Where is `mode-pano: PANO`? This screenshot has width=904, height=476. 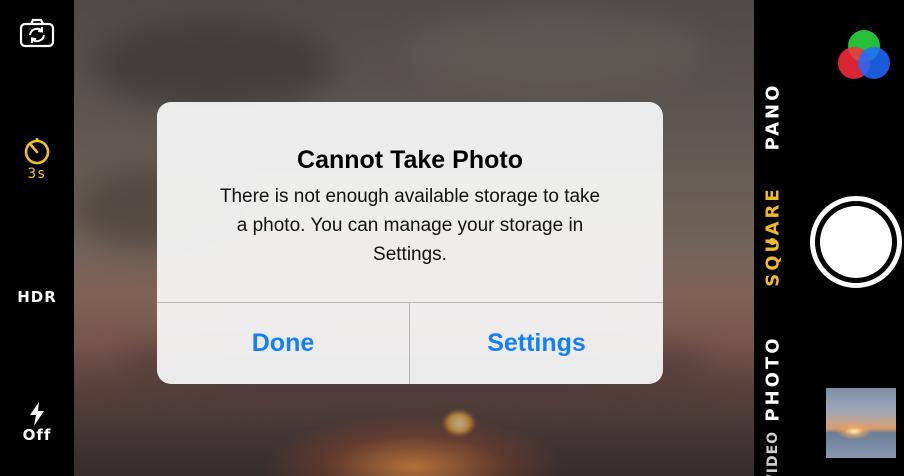 mode-pano: PANO is located at coordinates (772, 116).